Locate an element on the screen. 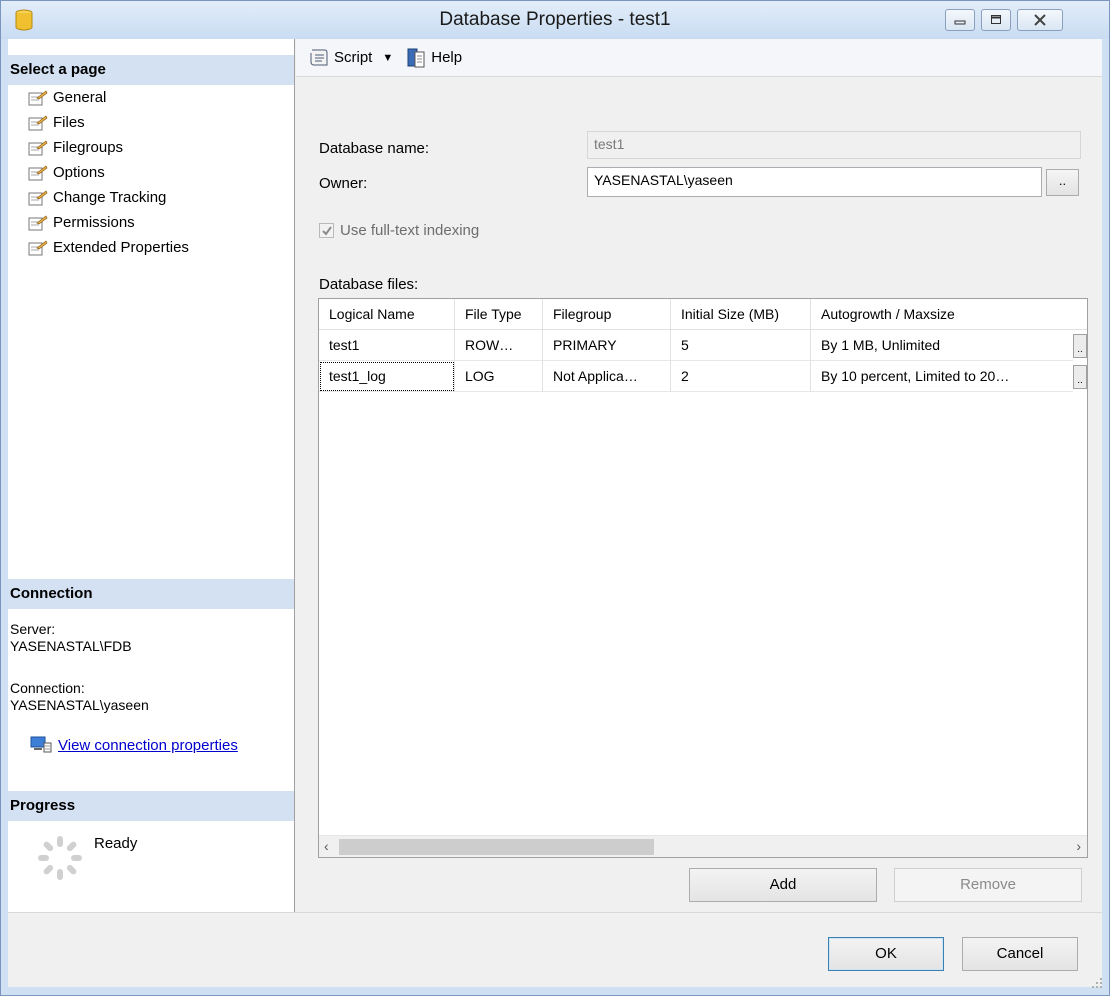 This screenshot has width=1110, height=996. column-header-filegroup: Filegroup is located at coordinates (607, 314).